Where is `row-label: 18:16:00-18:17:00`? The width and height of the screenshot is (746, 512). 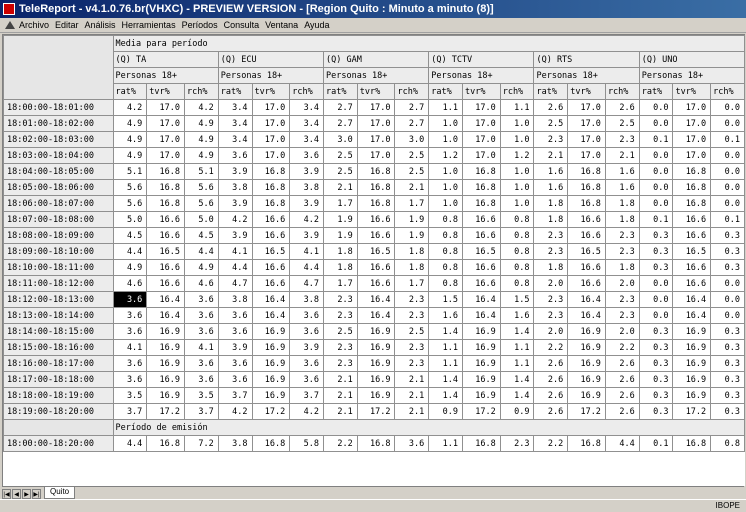
row-label: 18:16:00-18:17:00 is located at coordinates (58, 363).